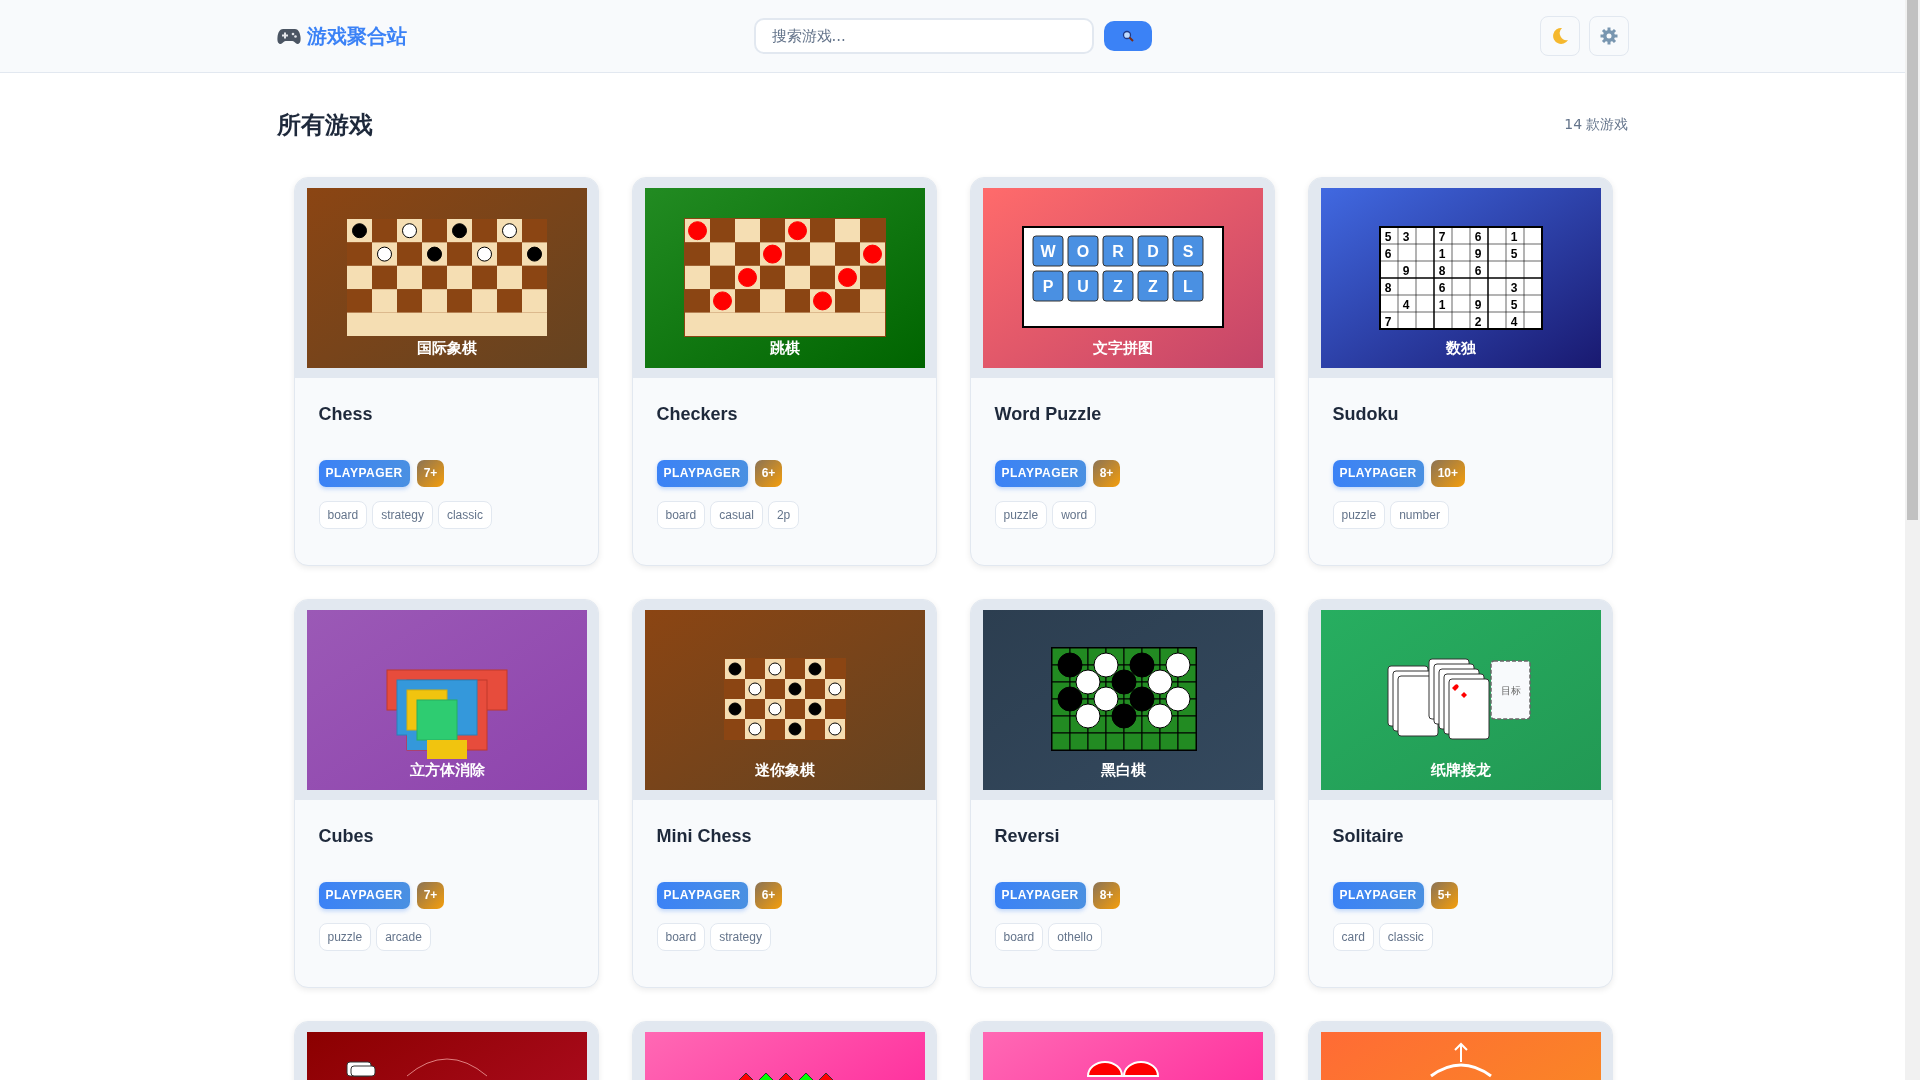  Describe the element at coordinates (1460, 371) in the screenshot. I see `game-card: 5 3 7 6 1 6 1 9 5 9 8 6 8 6 3 4 1 9 5 7 2 4 数独 Sudoku PLAYPAGER 10+ puzzle number` at that location.